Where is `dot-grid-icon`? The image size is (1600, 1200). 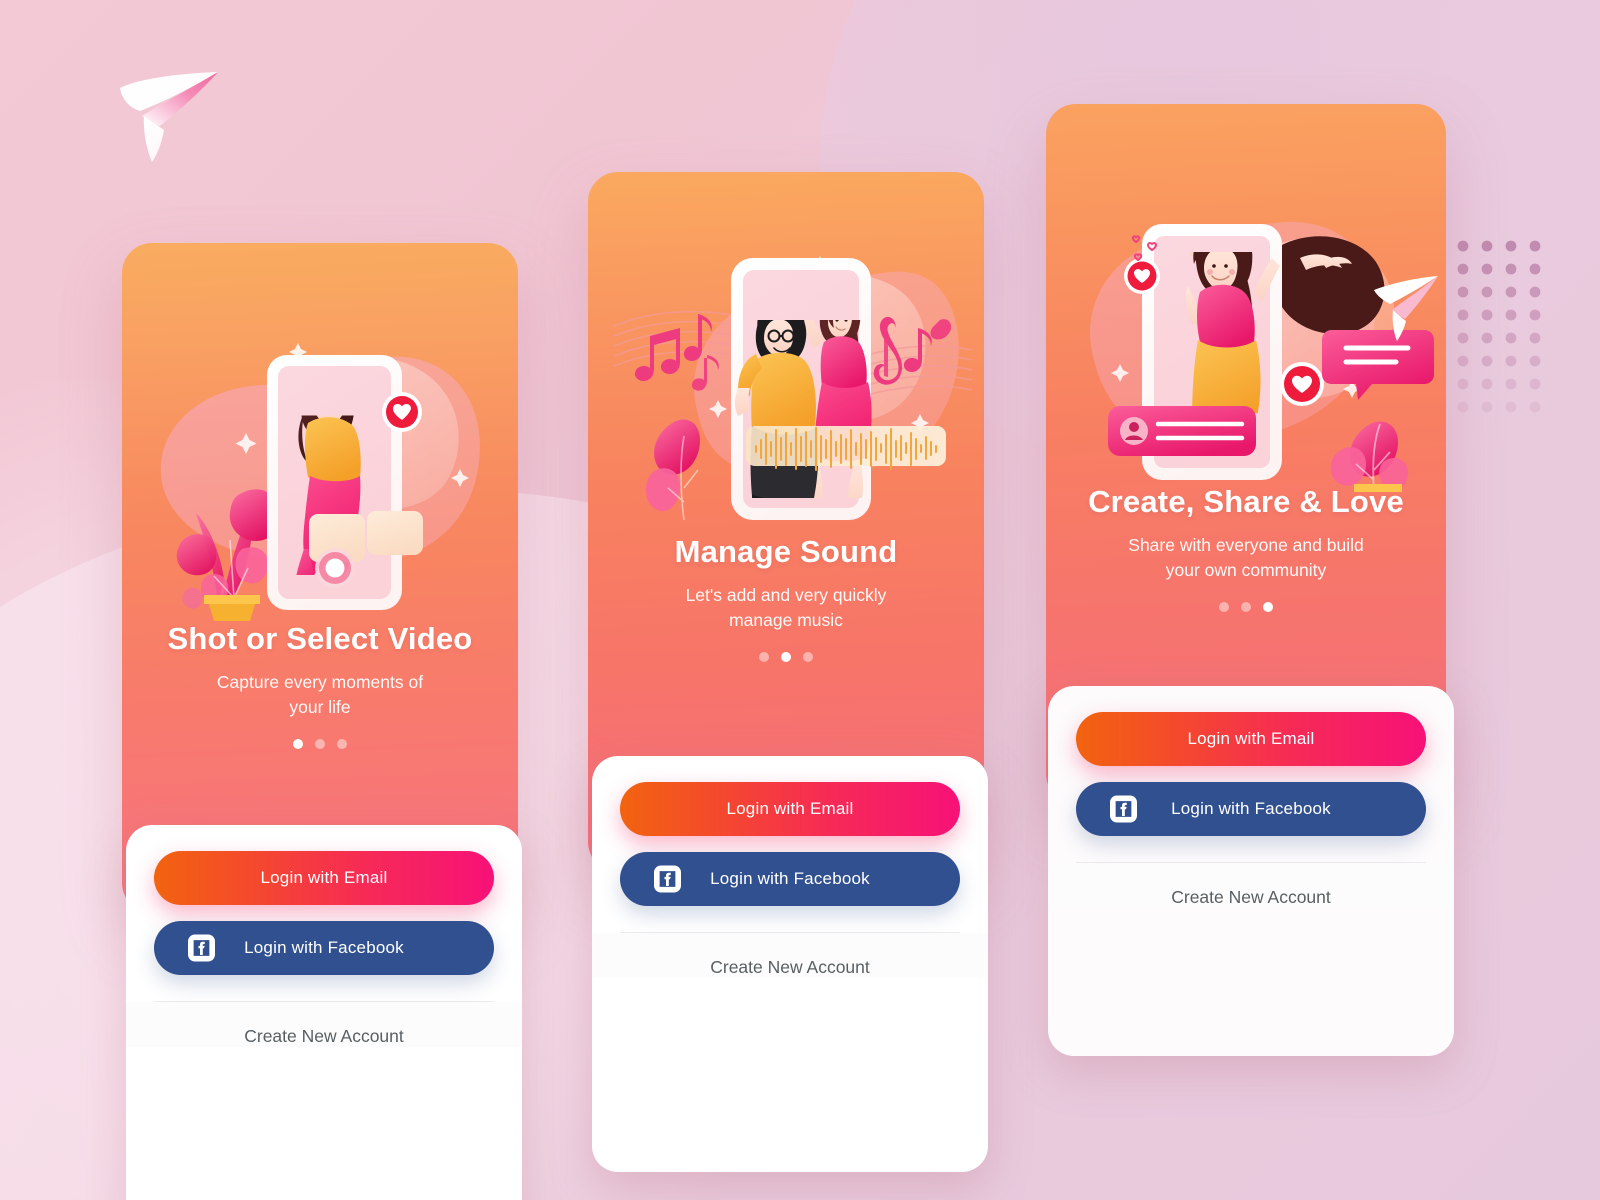
dot-grid-icon is located at coordinates (1507, 330).